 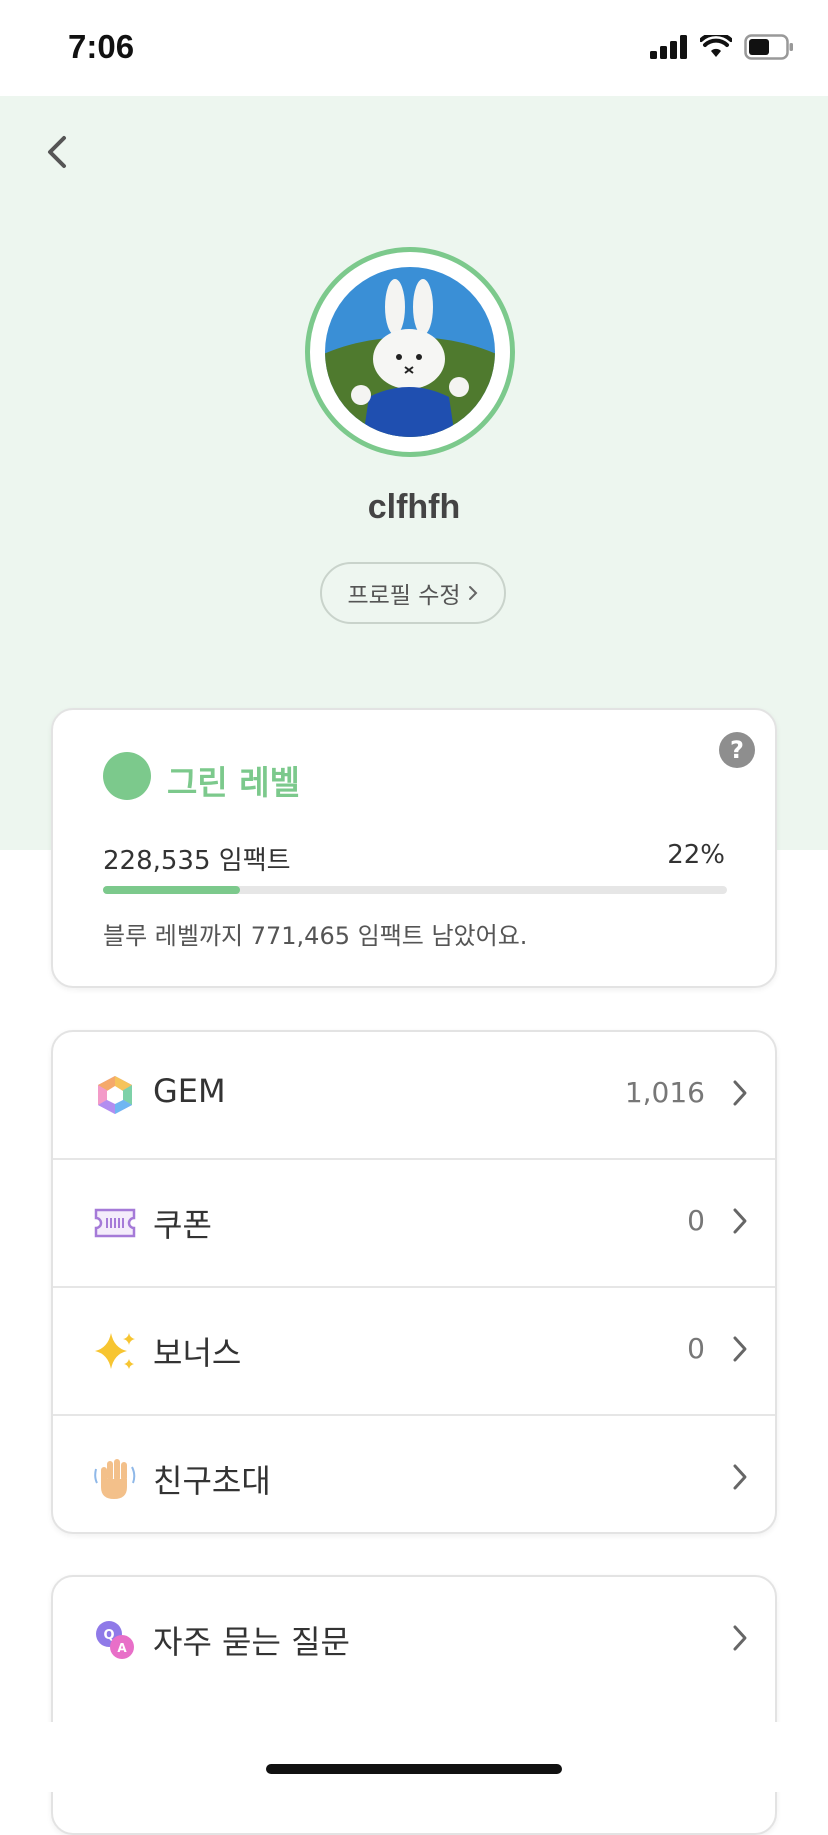 I want to click on status-bar: 7:06, so click(x=414, y=48).